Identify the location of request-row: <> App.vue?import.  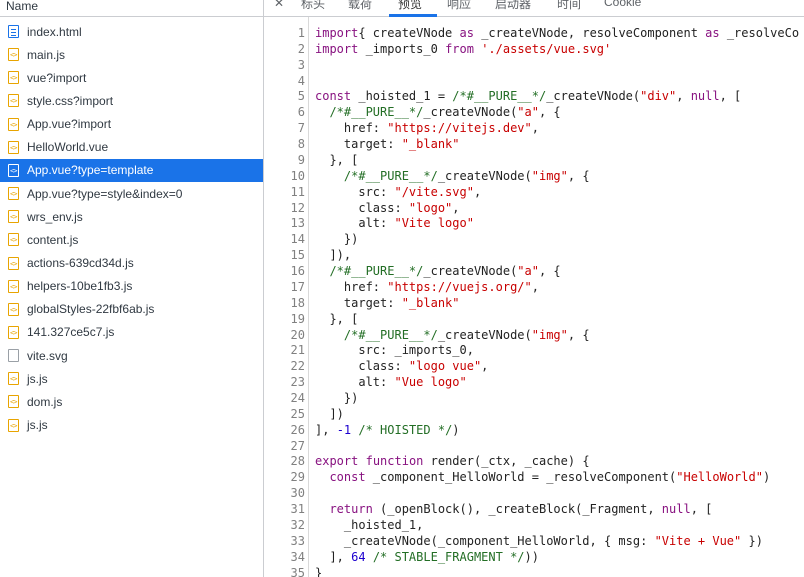
(131, 124).